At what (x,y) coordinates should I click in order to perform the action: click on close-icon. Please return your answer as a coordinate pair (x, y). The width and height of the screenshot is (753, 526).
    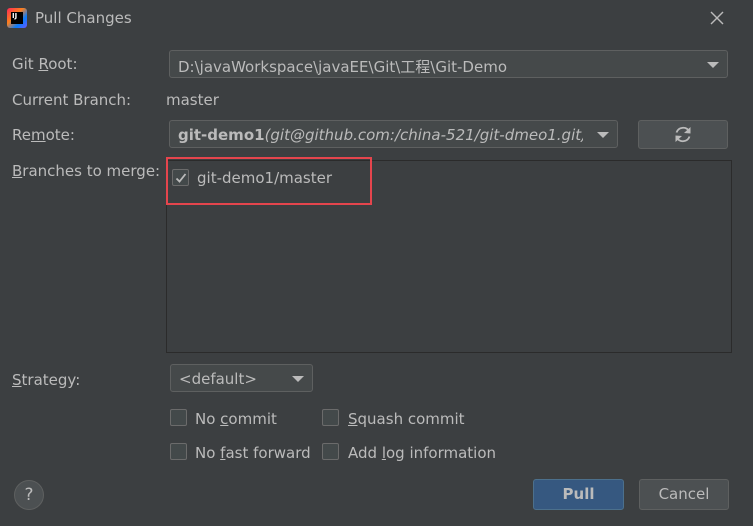
    Looking at the image, I should click on (717, 18).